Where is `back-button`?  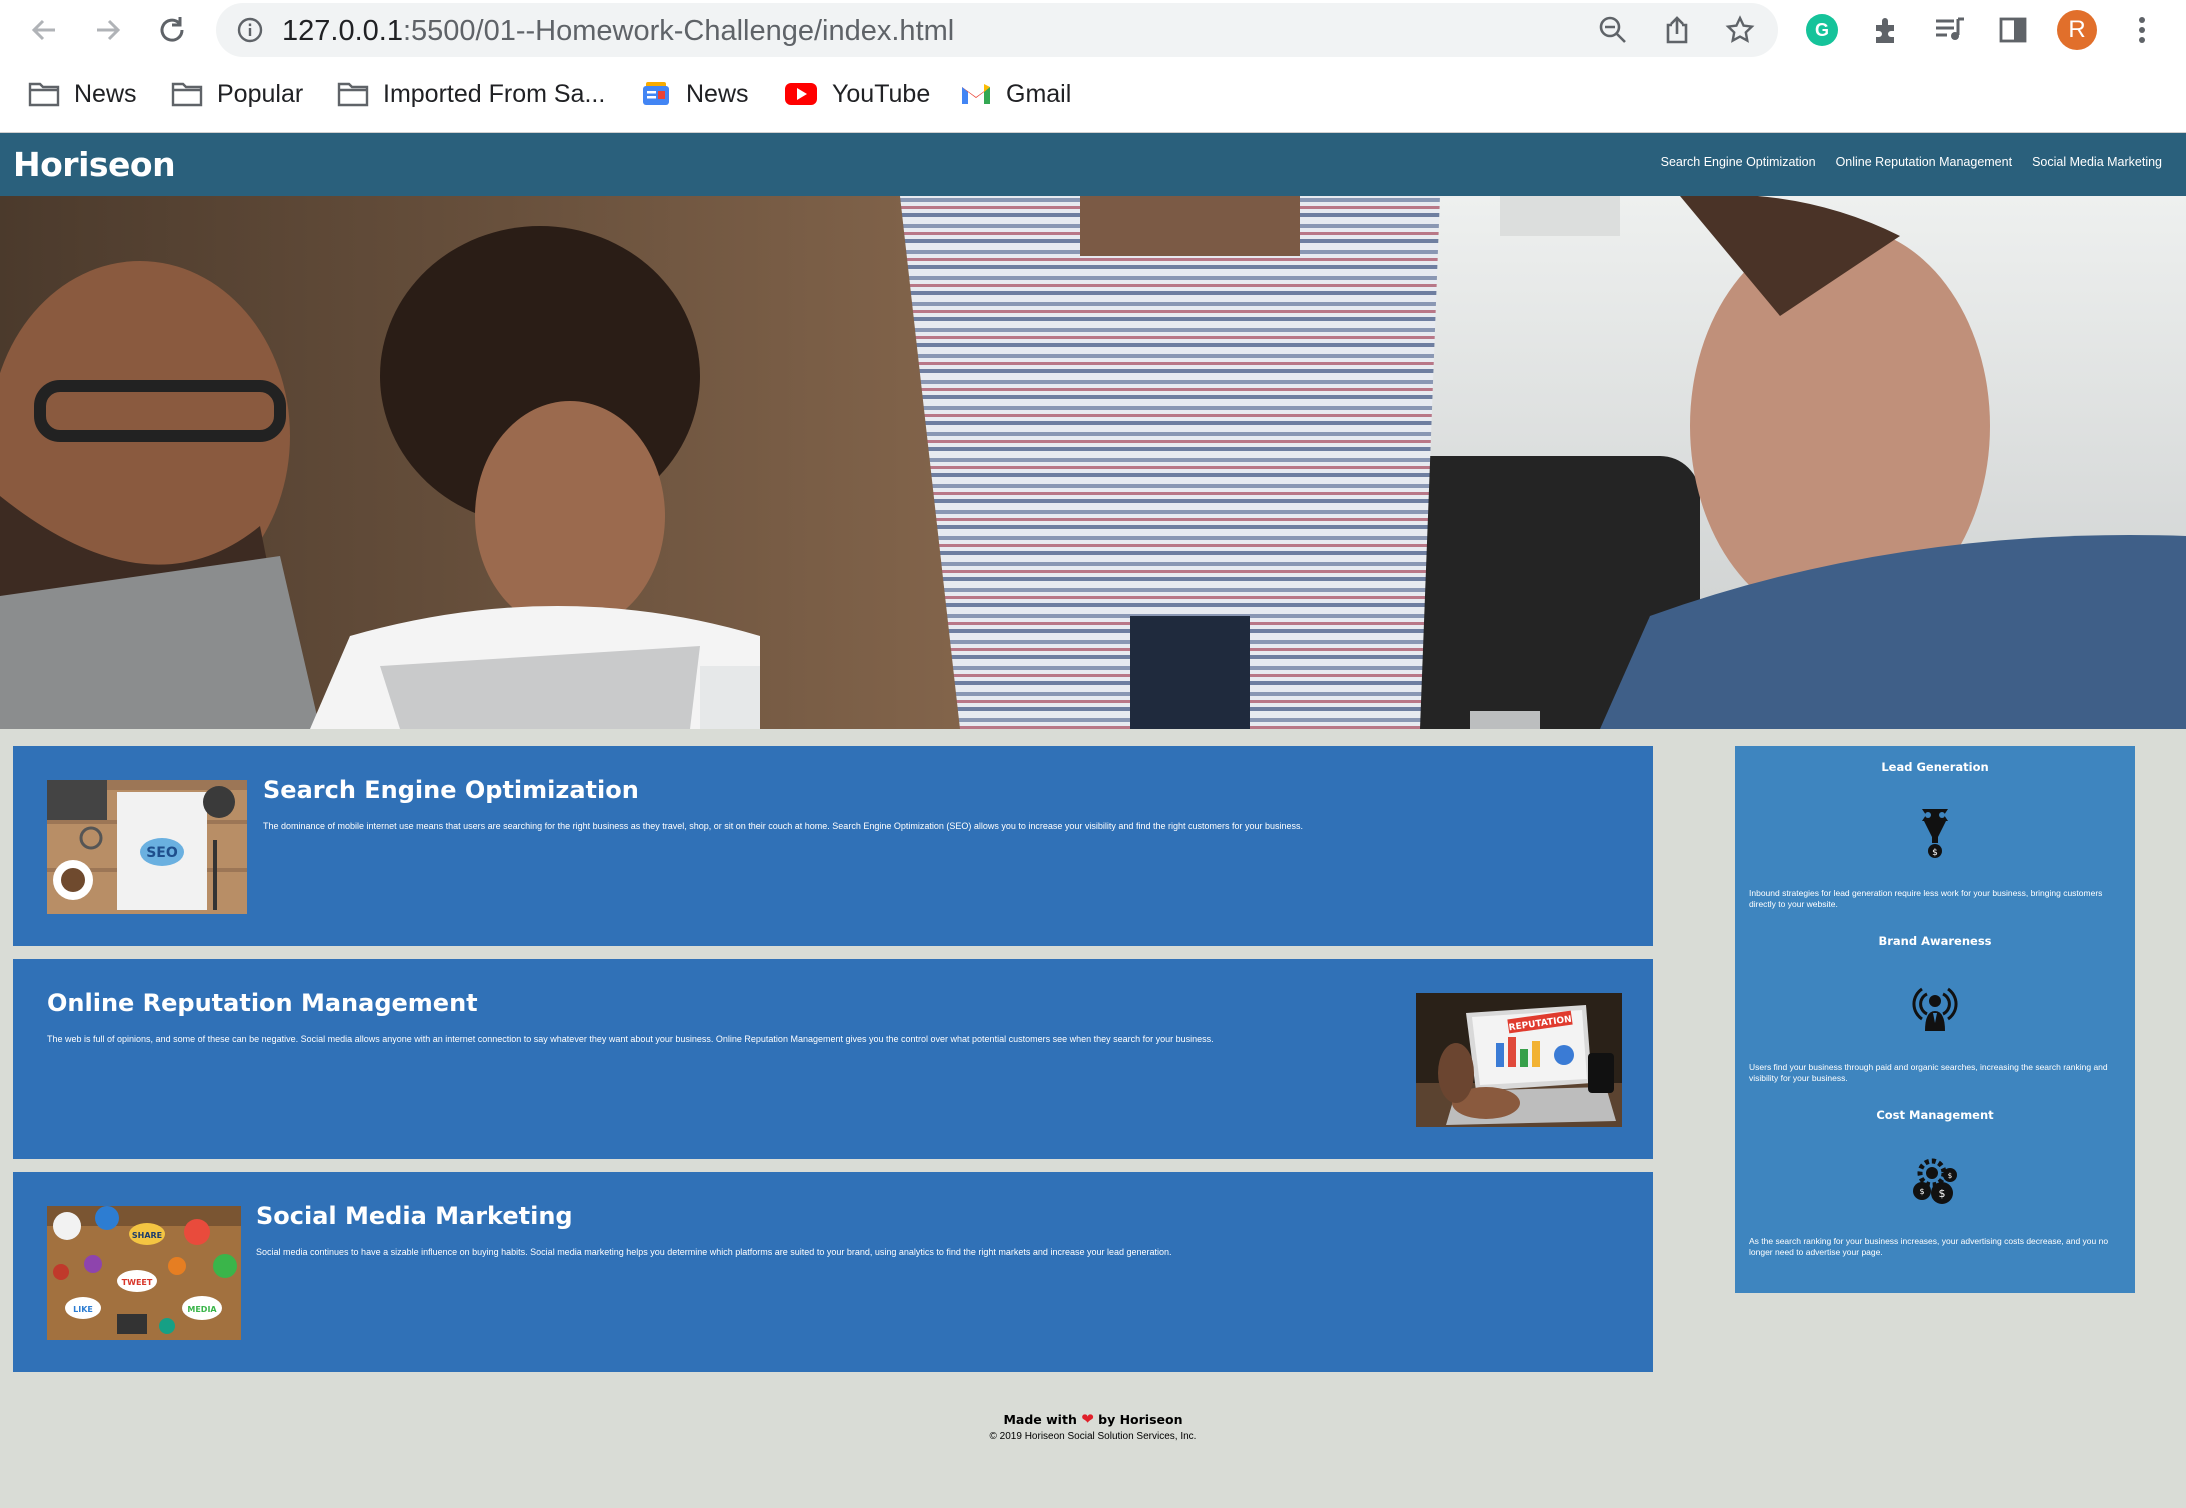
back-button is located at coordinates (44, 30).